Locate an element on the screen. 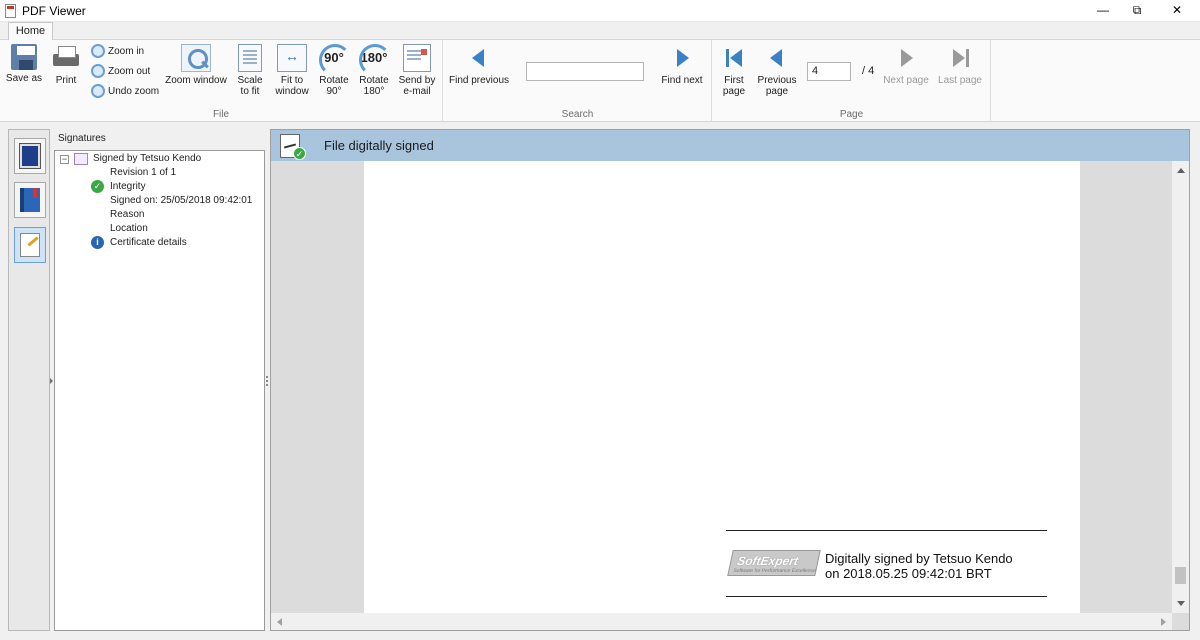  signature-node: − Signed by Tetsuo Kendo is located at coordinates (159, 159).